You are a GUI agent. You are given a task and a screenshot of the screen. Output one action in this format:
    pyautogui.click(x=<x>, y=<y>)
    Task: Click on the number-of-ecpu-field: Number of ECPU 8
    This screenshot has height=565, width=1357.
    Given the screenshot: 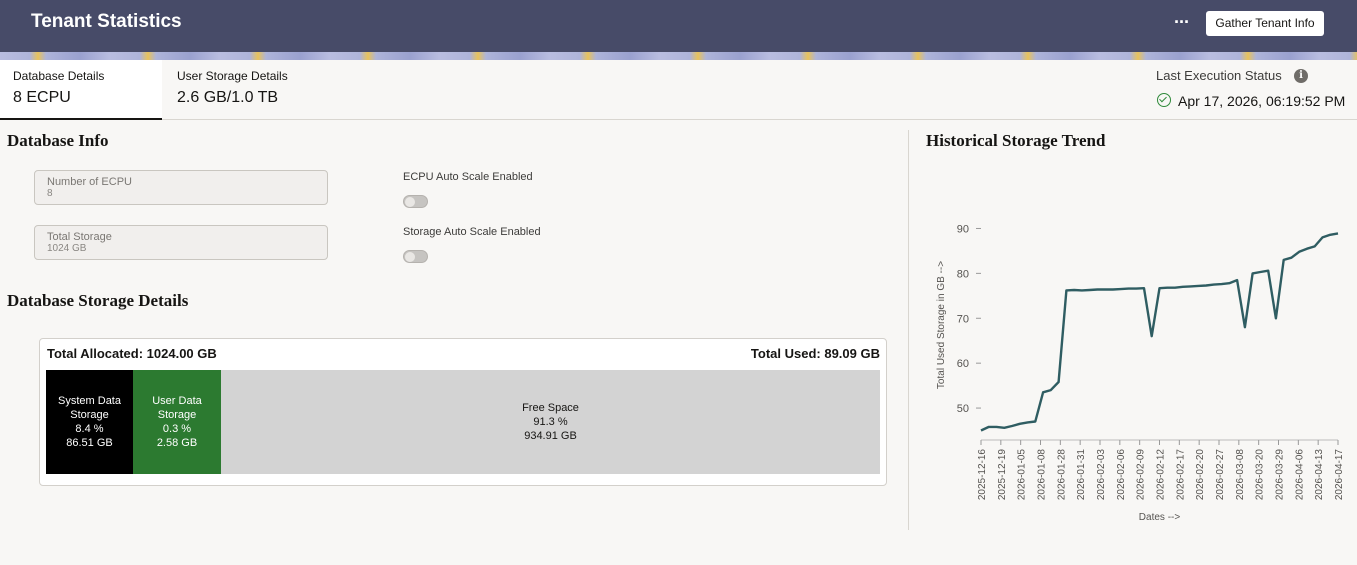 What is the action you would take?
    pyautogui.click(x=181, y=187)
    